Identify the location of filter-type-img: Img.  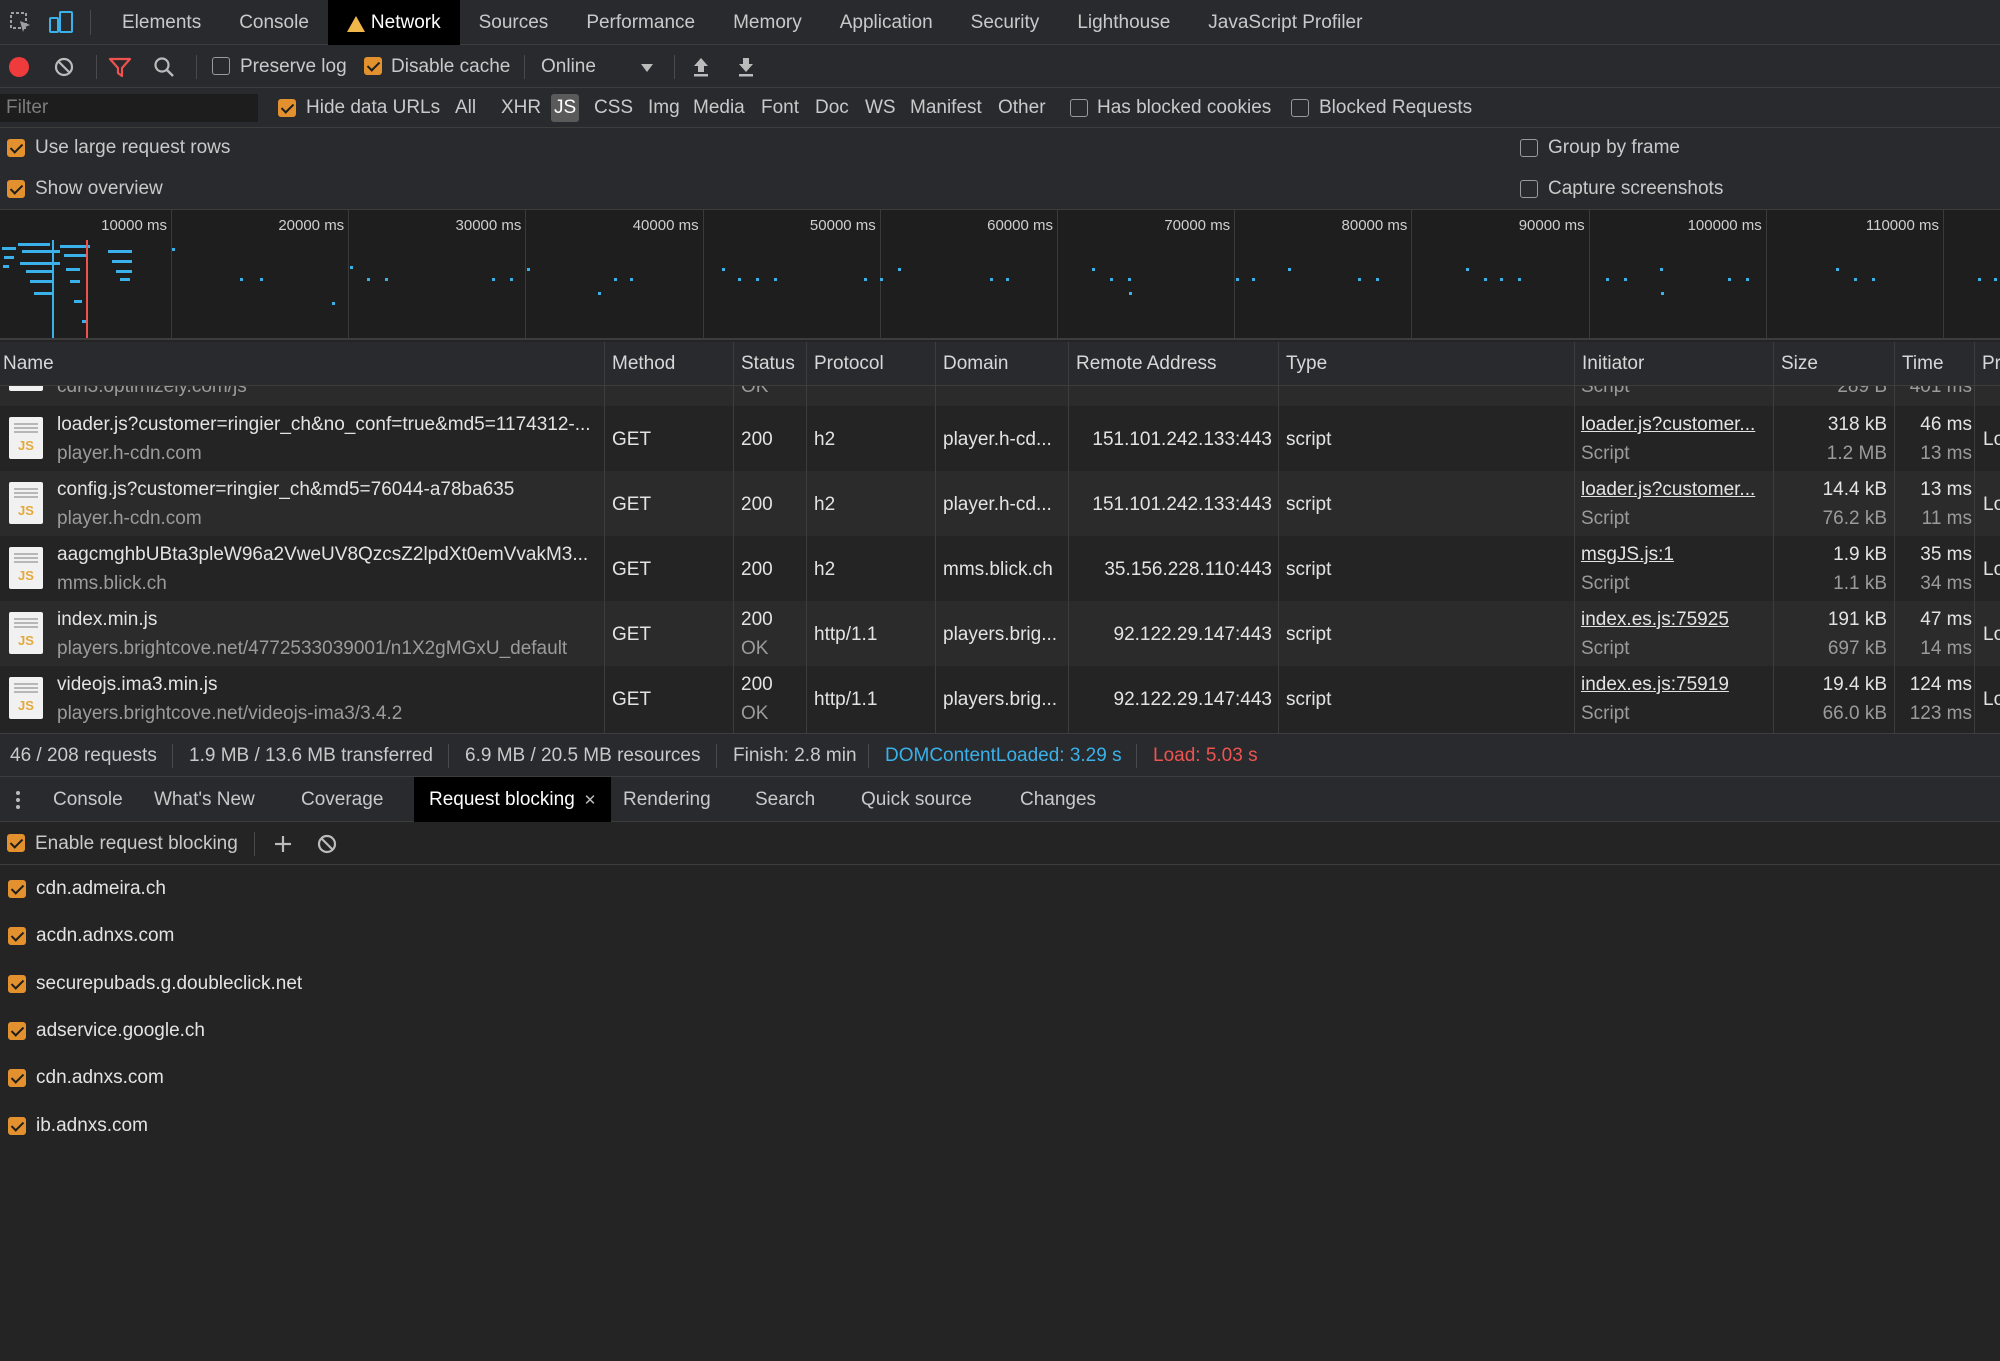
(664, 108).